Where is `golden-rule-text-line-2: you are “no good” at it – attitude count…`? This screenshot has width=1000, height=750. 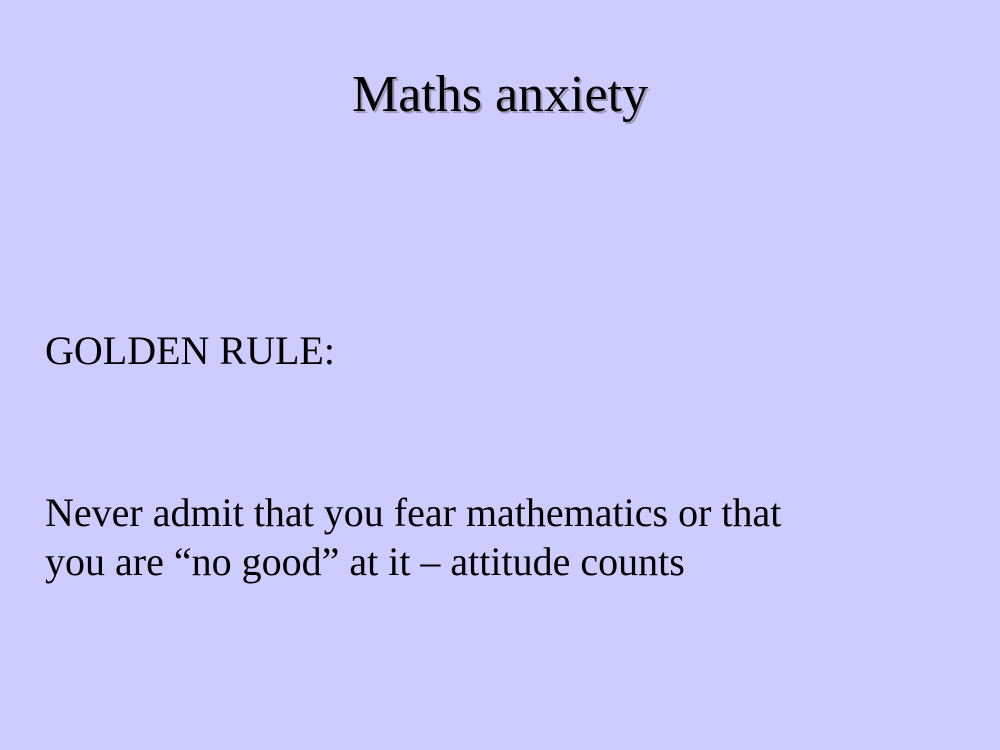
golden-rule-text-line-2: you are “no good” at it – attitude count… is located at coordinates (365, 561).